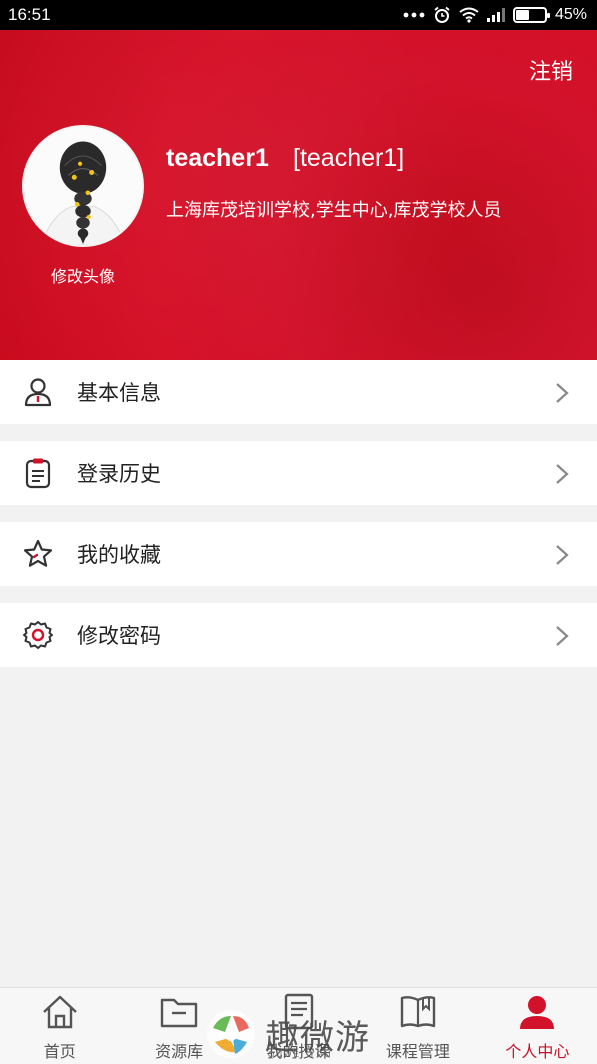 Image resolution: width=597 pixels, height=1064 pixels. What do you see at coordinates (442, 15) in the screenshot?
I see `alarm-icon` at bounding box center [442, 15].